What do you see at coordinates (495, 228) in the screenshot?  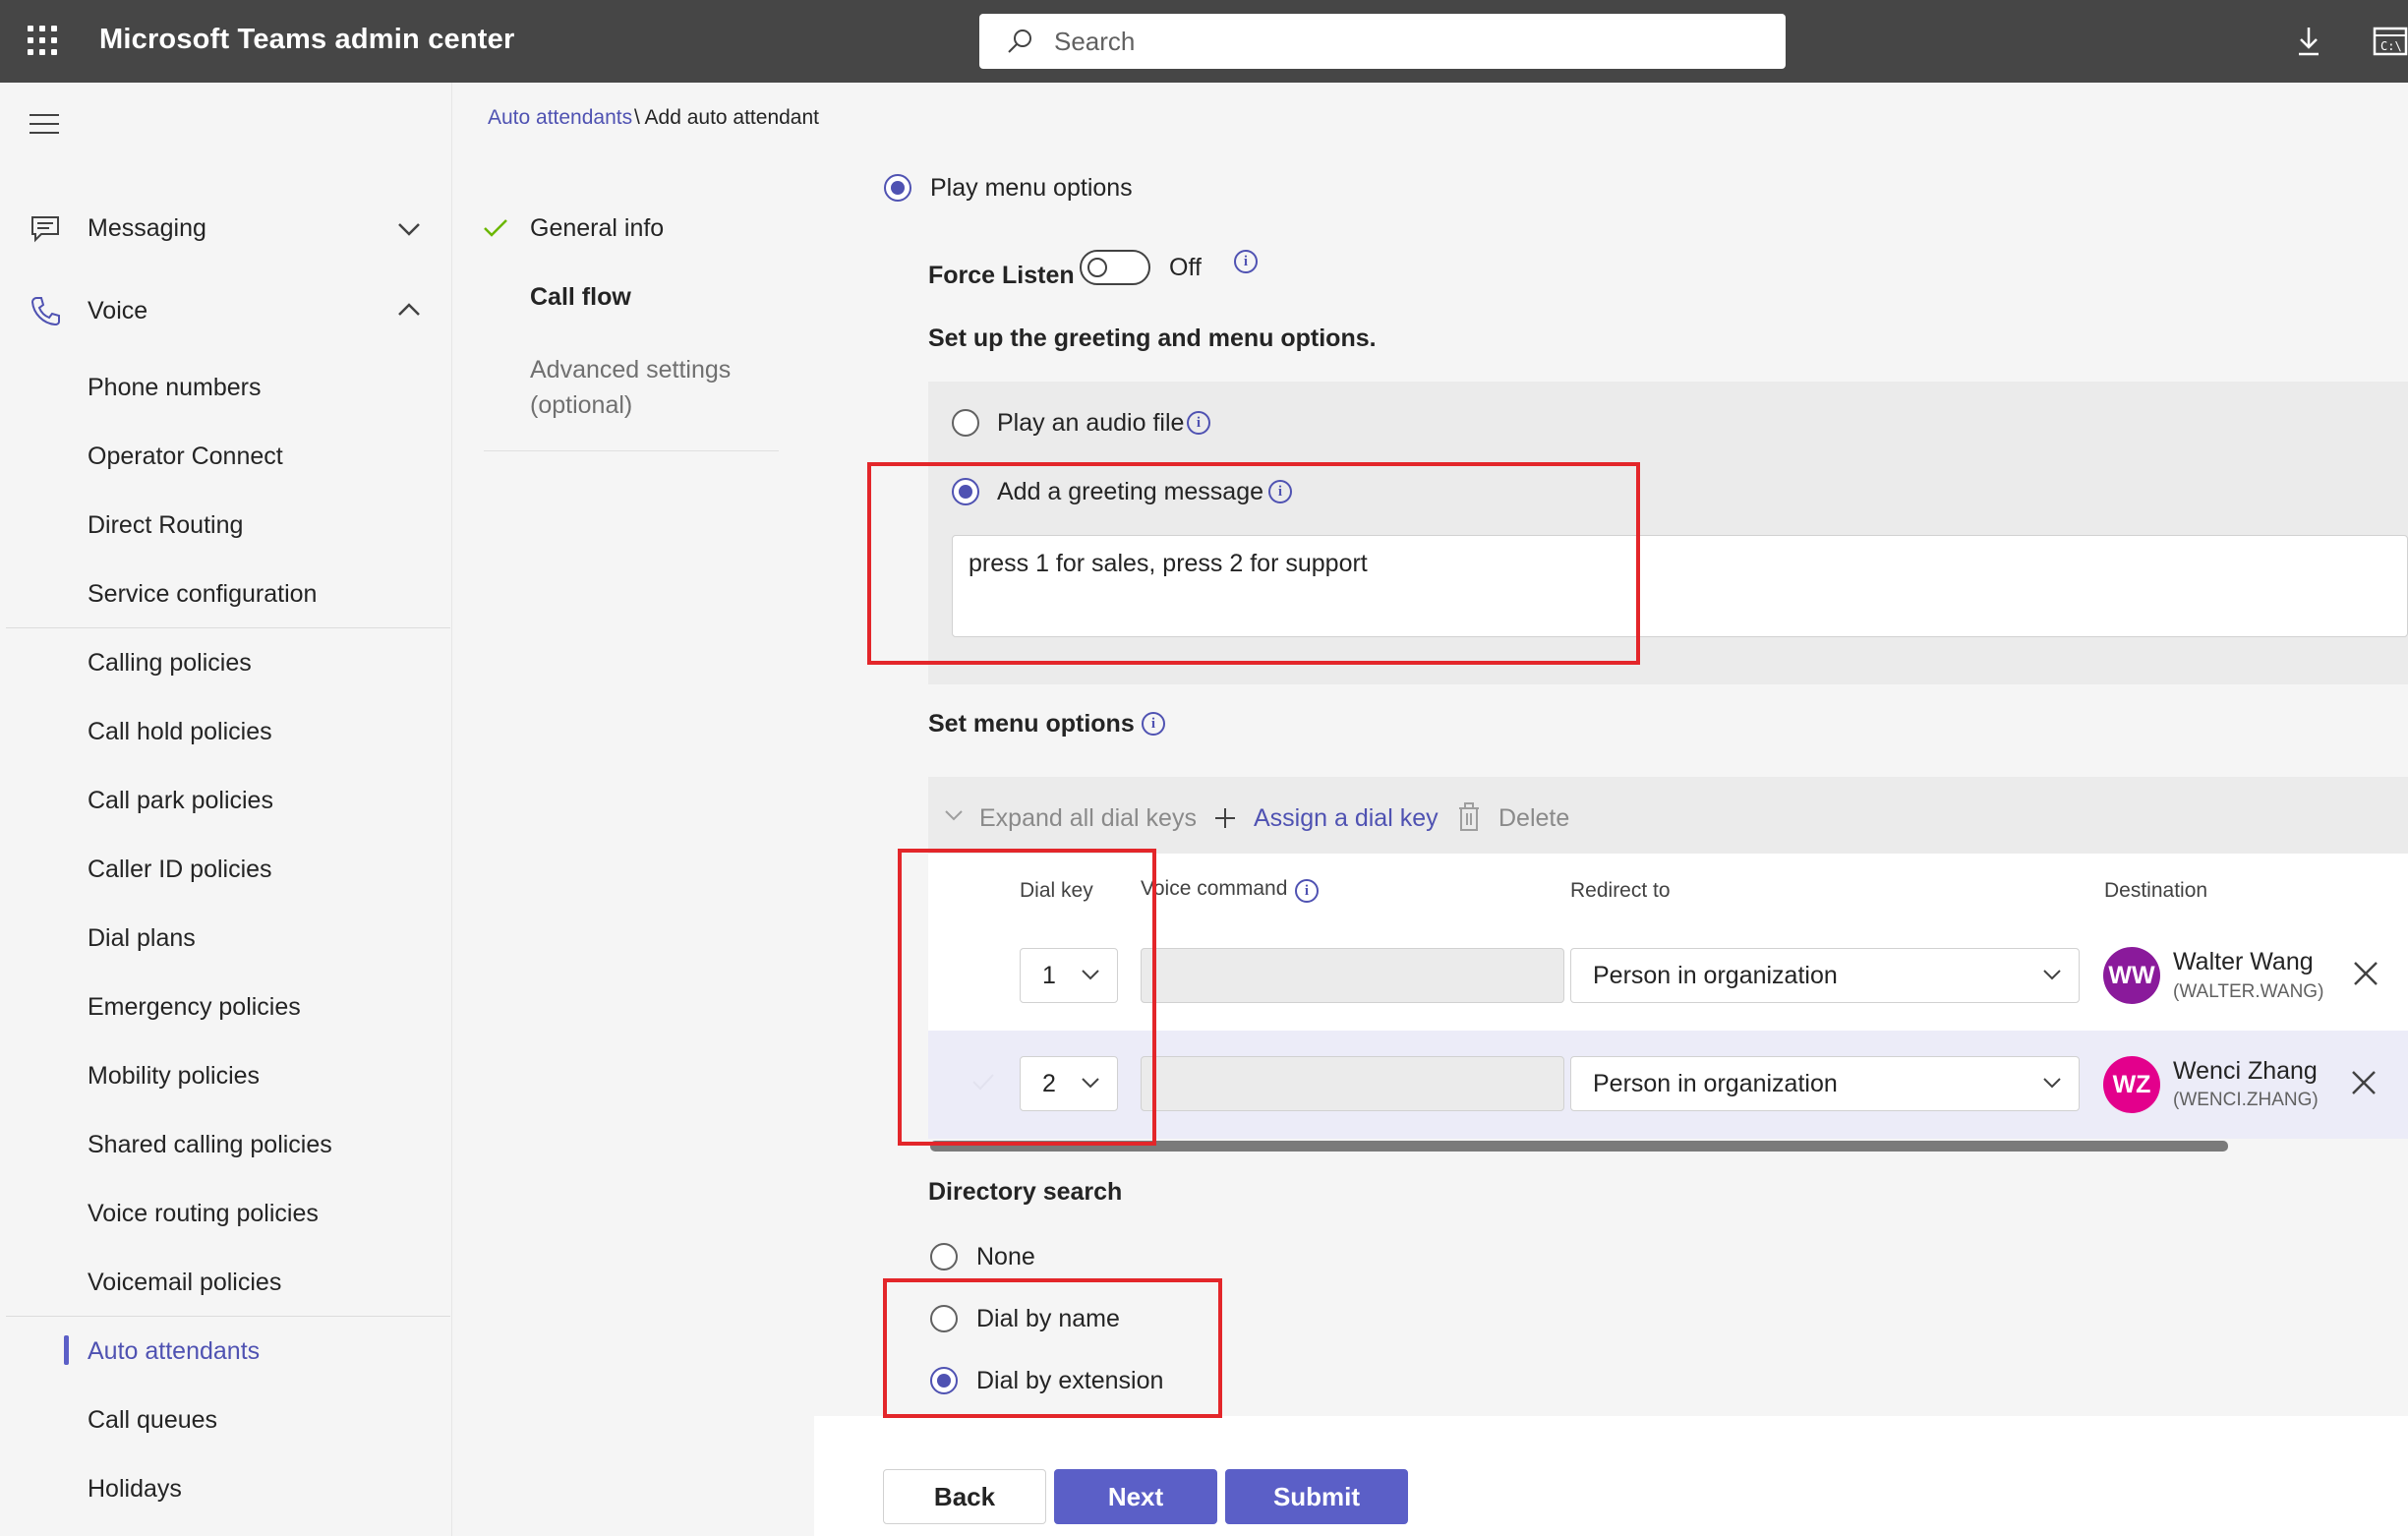 I see `checkmark-icon` at bounding box center [495, 228].